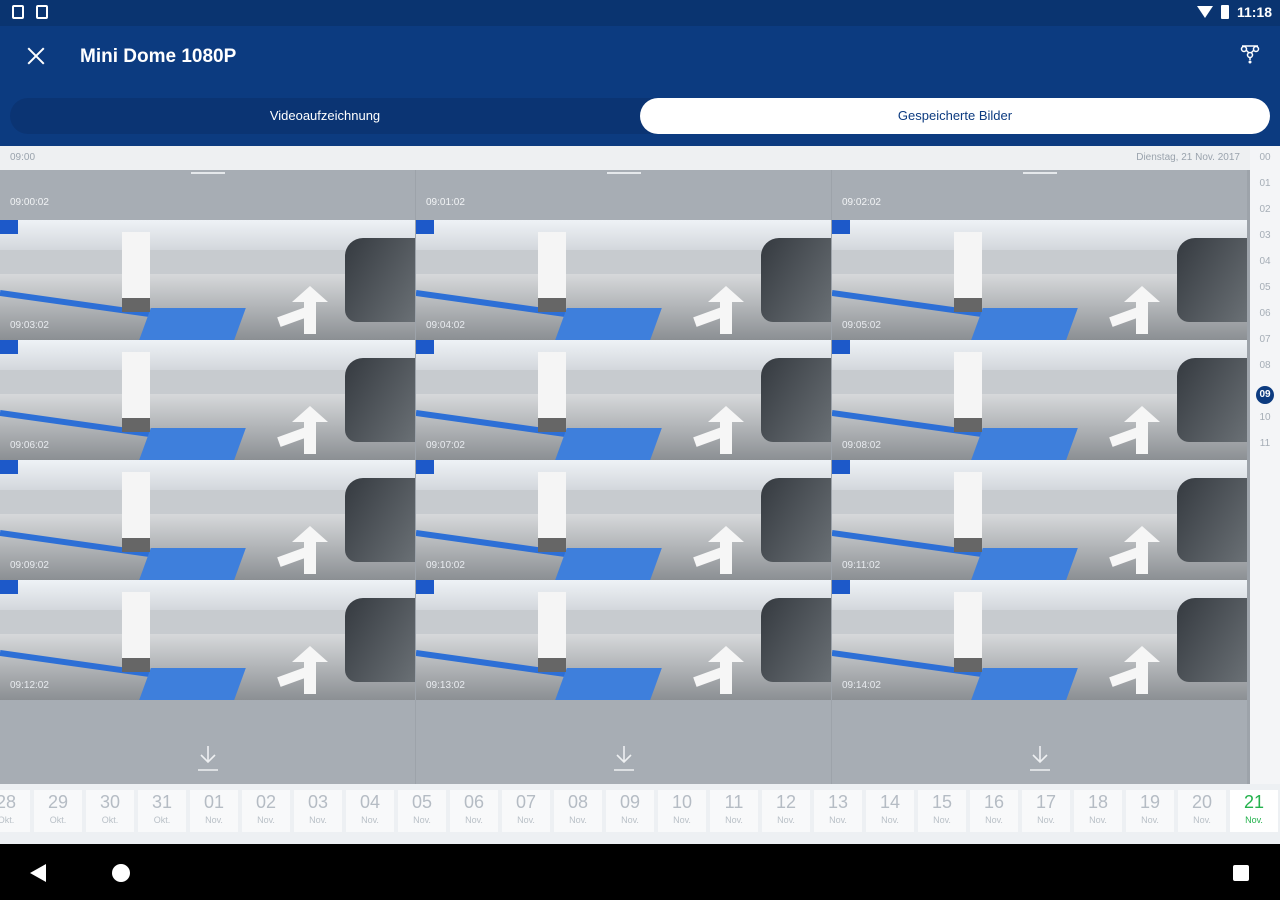 The width and height of the screenshot is (1280, 900). Describe the element at coordinates (955, 116) in the screenshot. I see `tab-gespeicherte-bilder: Gespeicherte Bilder` at that location.